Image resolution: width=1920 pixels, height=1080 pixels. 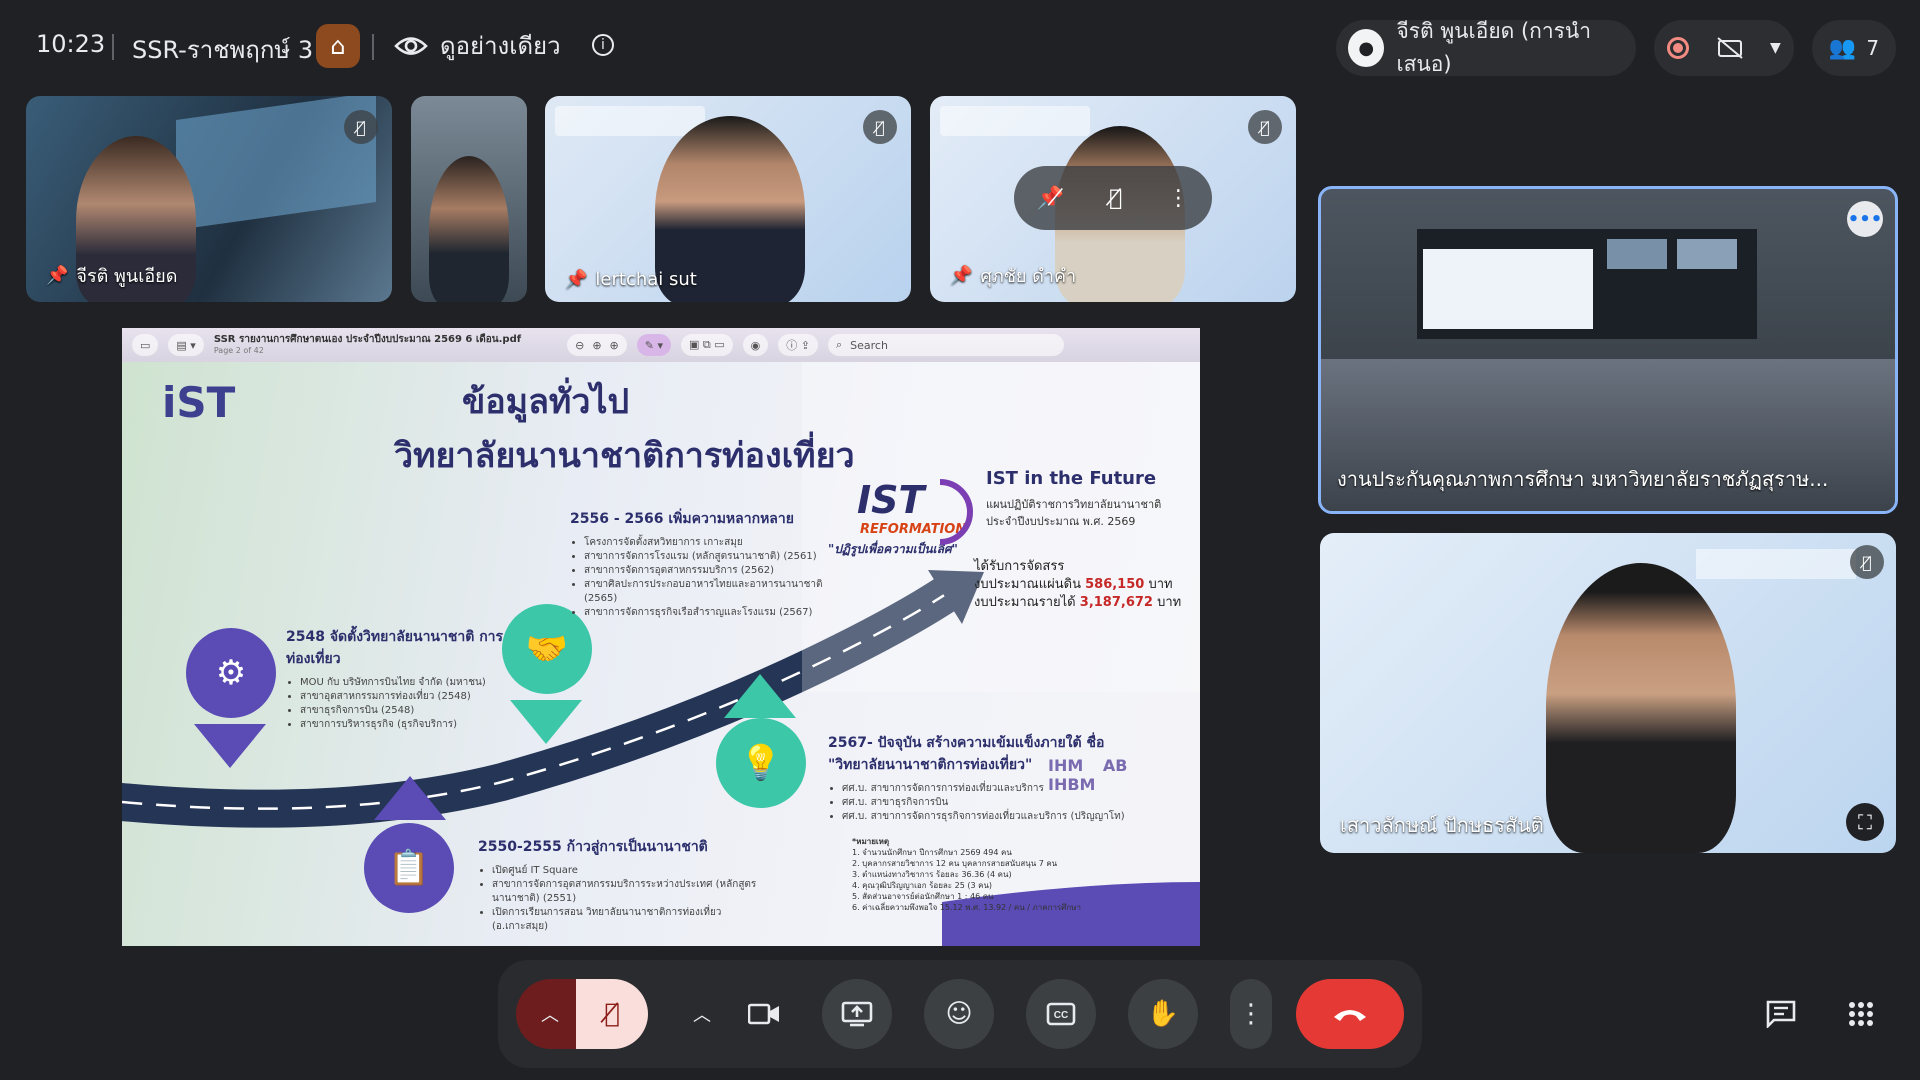 What do you see at coordinates (1088, 775) in the screenshot?
I see `brand-logos: IHM AB IHBM` at bounding box center [1088, 775].